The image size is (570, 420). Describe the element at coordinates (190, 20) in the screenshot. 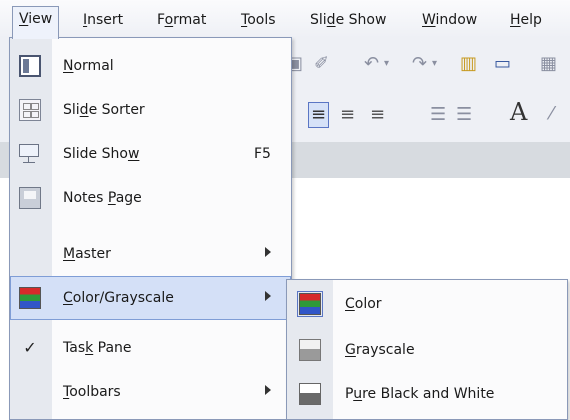

I see `menu-label-rest: rmat` at that location.